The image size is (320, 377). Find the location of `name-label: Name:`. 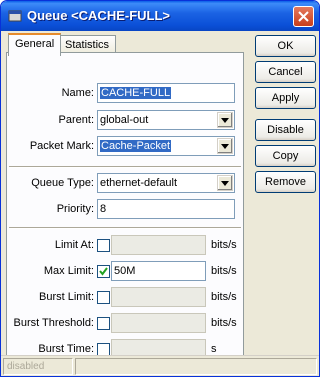

name-label: Name: is located at coordinates (77, 93).